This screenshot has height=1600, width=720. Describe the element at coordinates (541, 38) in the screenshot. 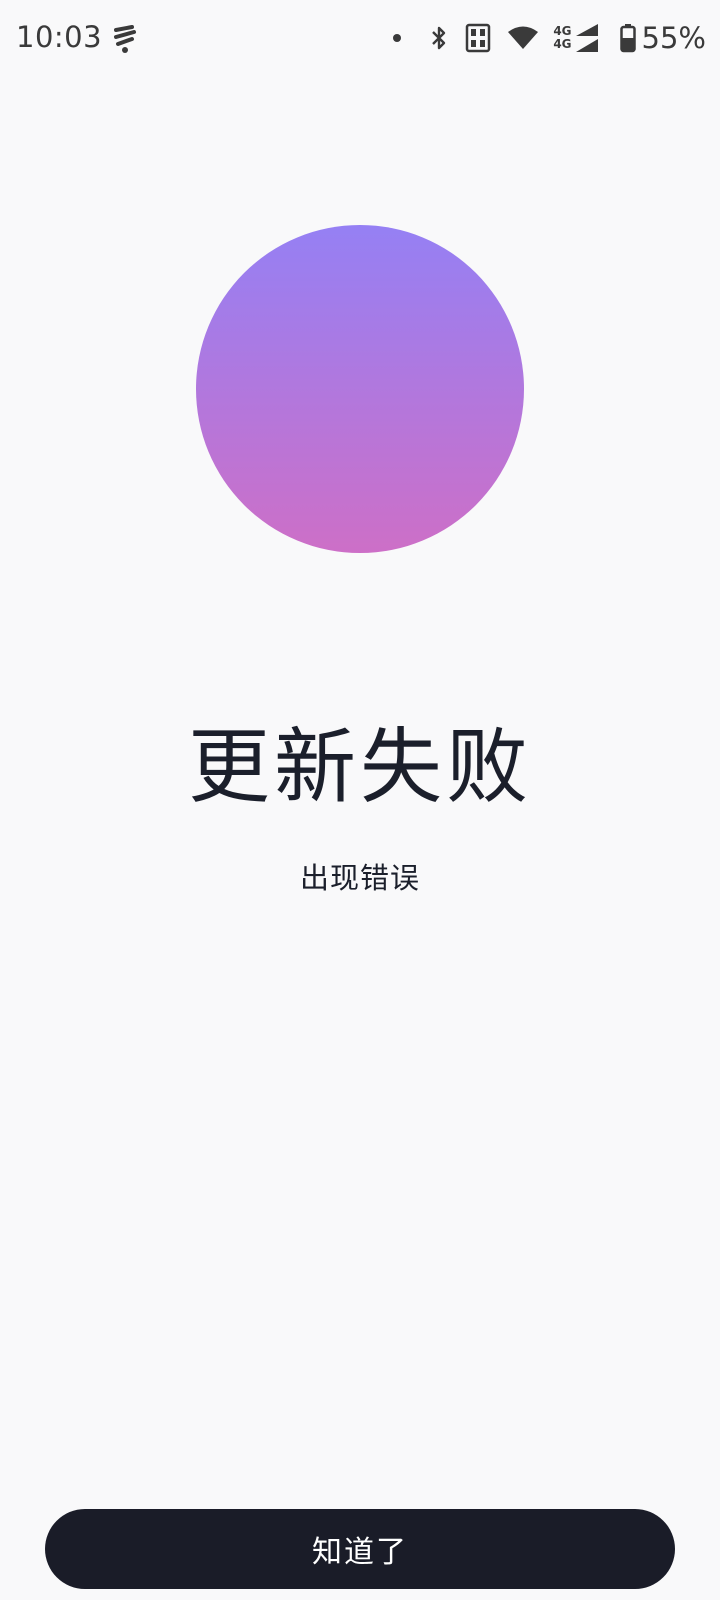

I see `status-icons: 4G 4G 55%` at that location.